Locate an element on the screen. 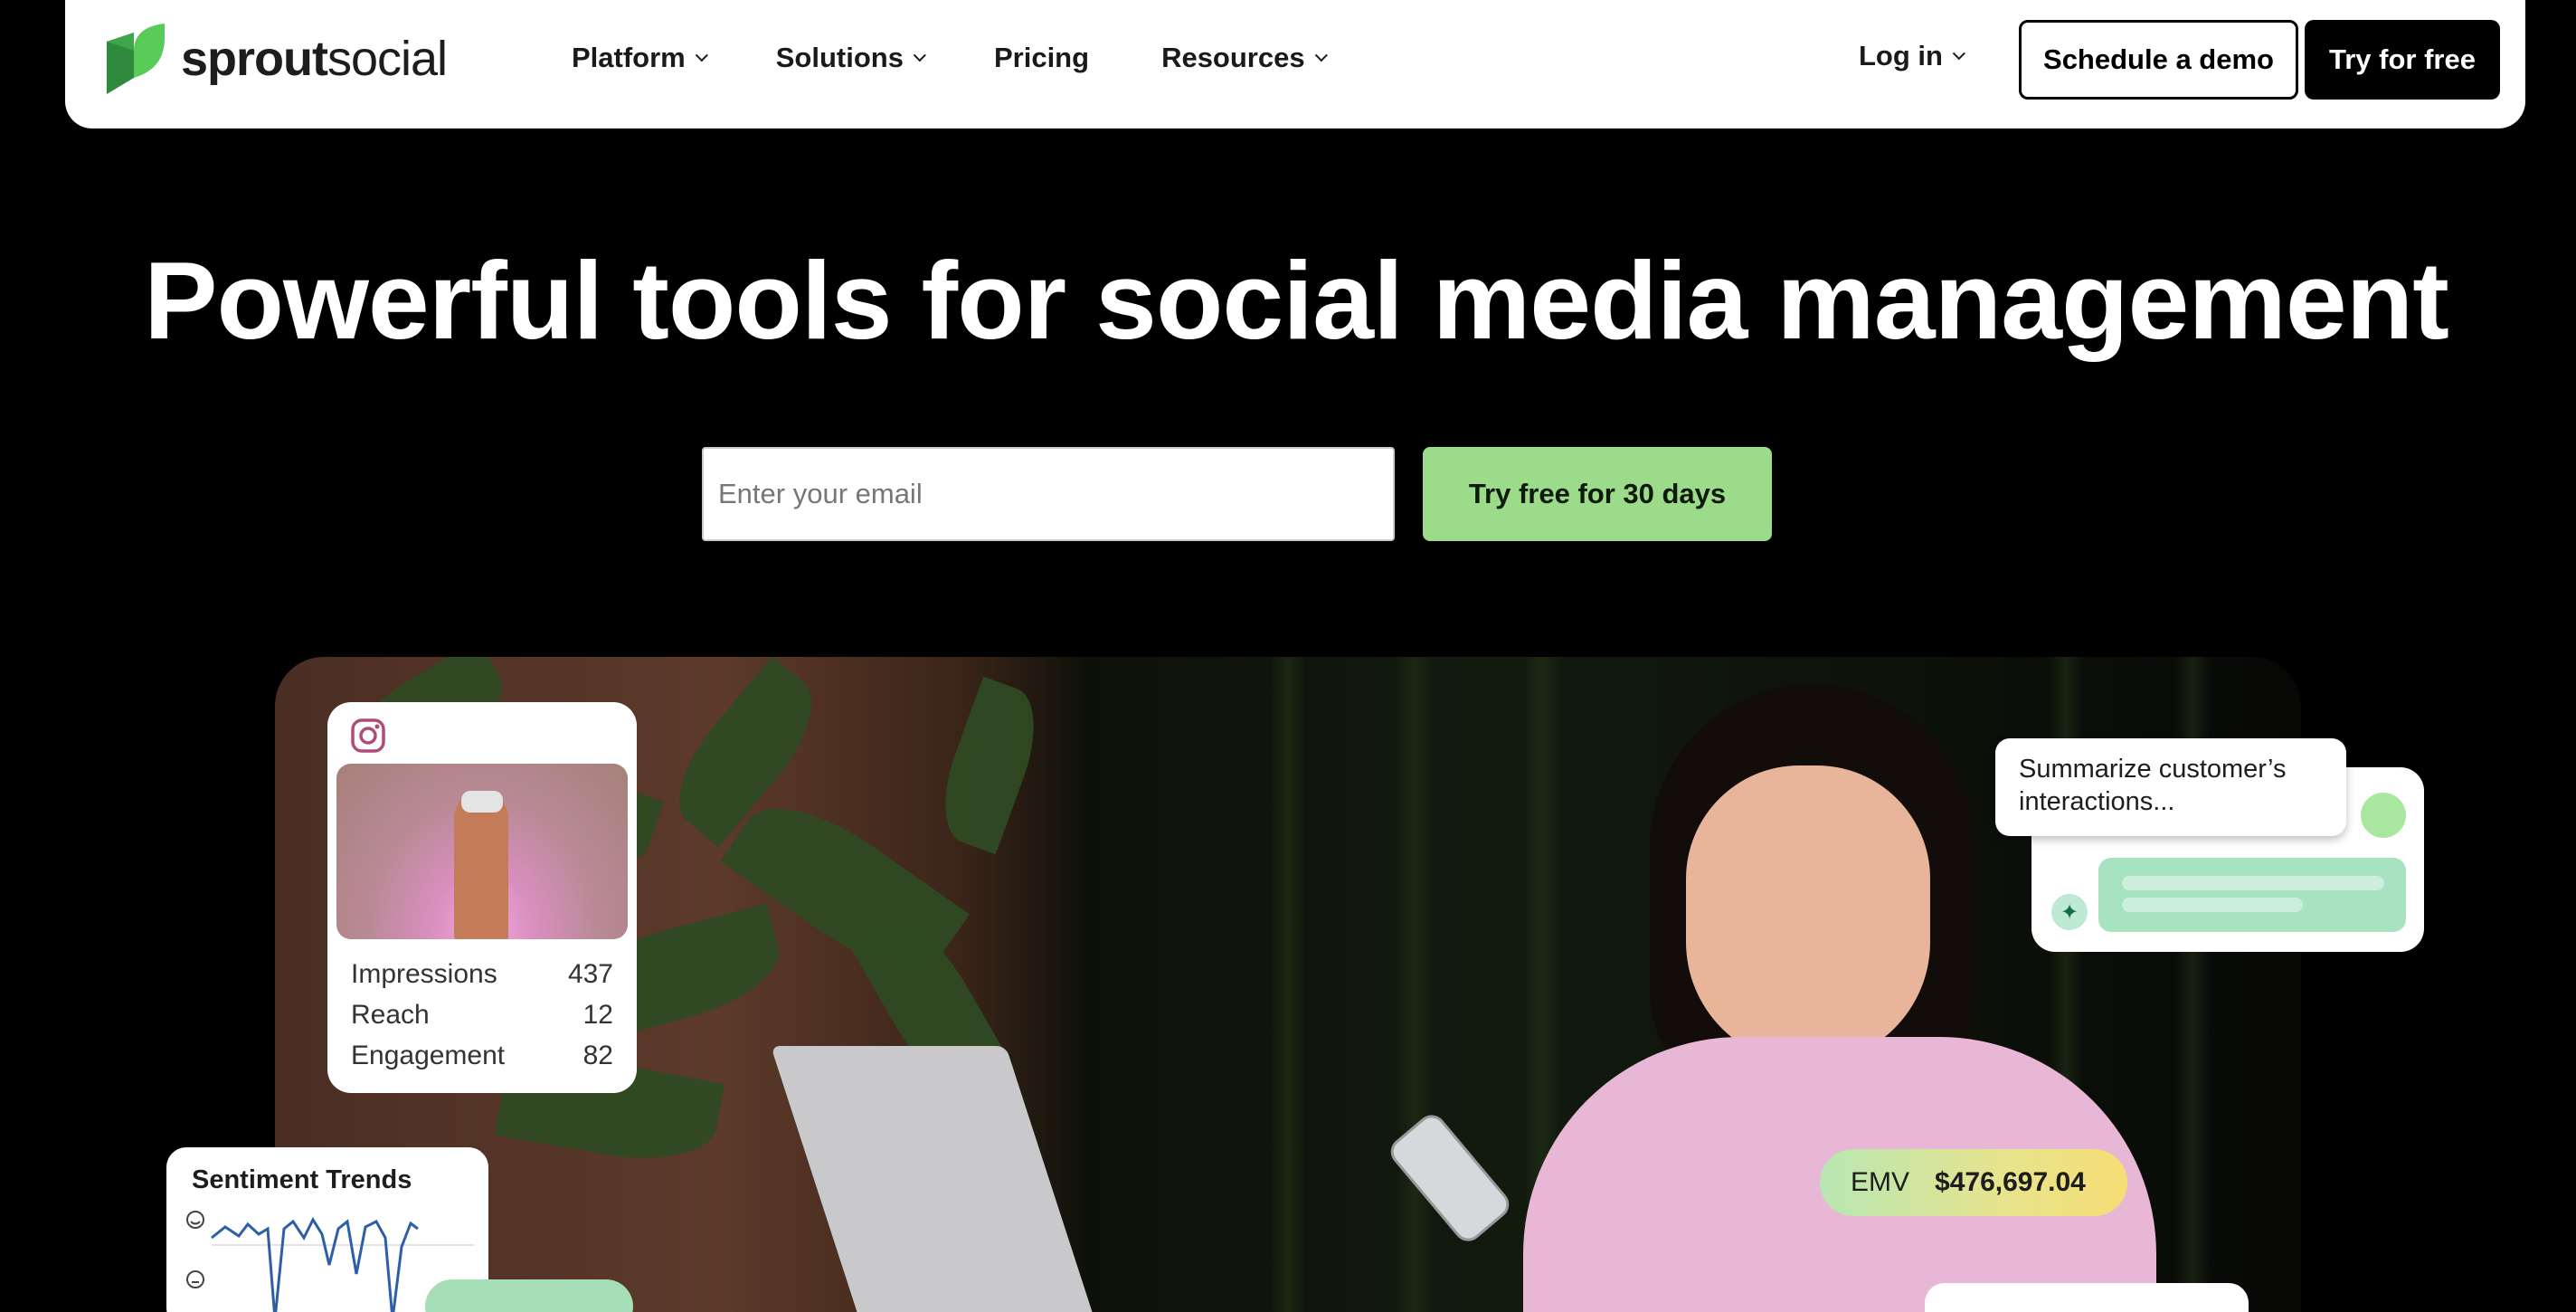 This screenshot has width=2576, height=1312. login-link: Log in is located at coordinates (1912, 56).